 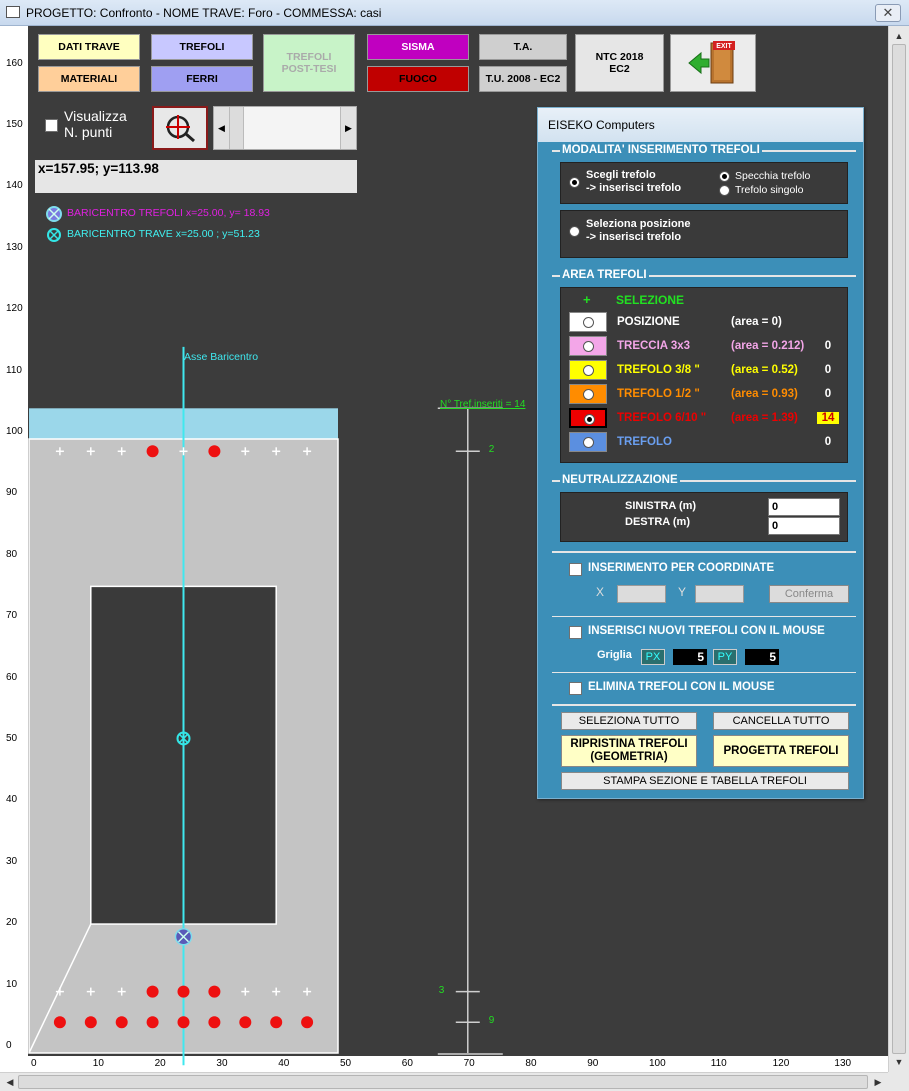 I want to click on fuoco-button: FUOCO, so click(x=418, y=79).